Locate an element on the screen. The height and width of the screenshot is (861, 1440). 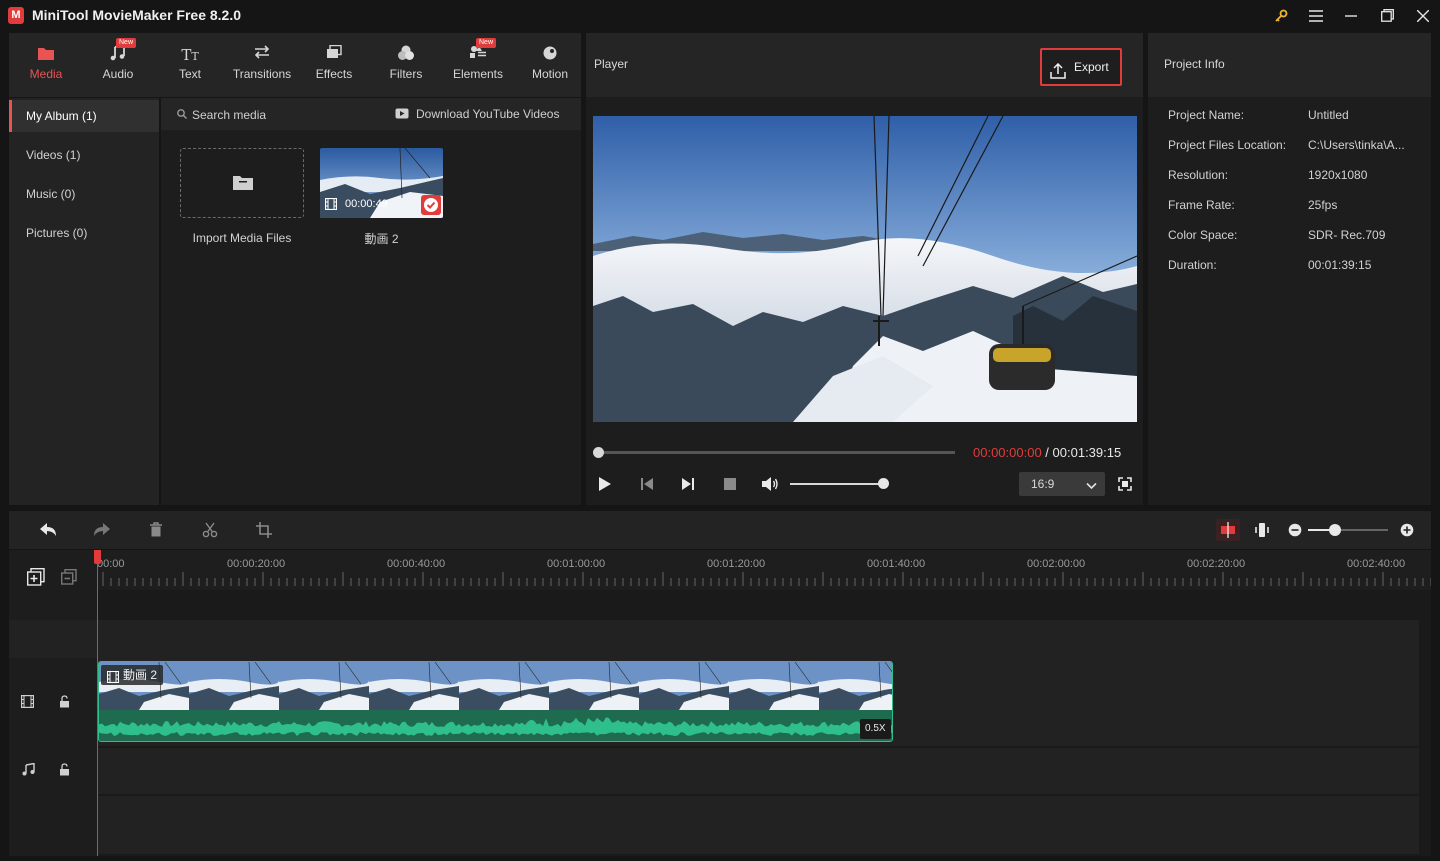
audio-waveform is located at coordinates (495, 725).